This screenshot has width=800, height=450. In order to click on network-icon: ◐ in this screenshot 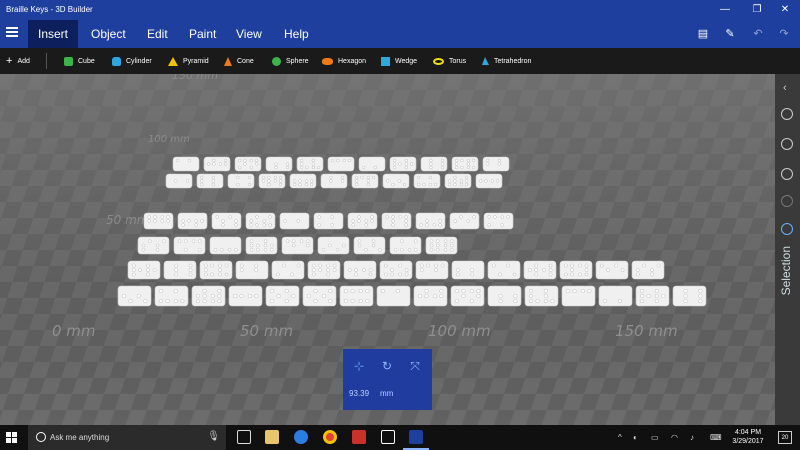, I will do `click(635, 437)`.